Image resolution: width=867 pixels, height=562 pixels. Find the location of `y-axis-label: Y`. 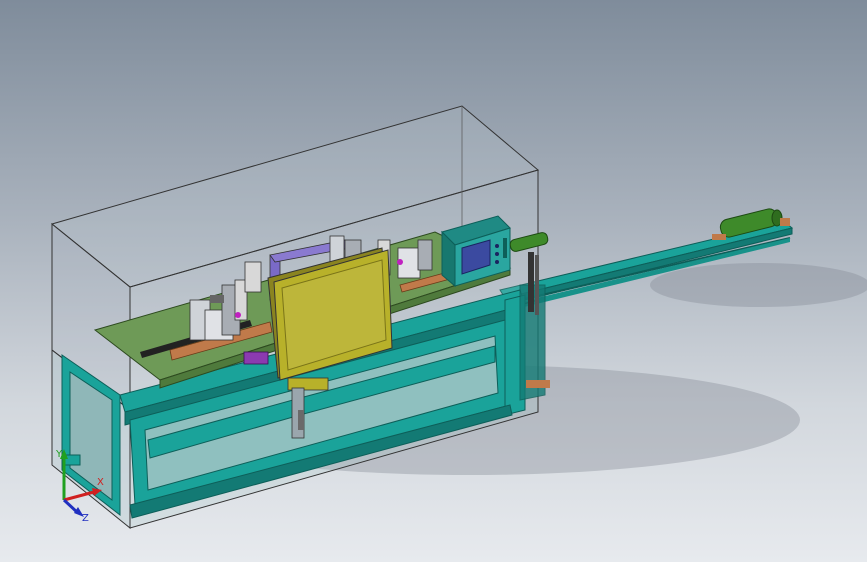

y-axis-label: Y is located at coordinates (59, 454).